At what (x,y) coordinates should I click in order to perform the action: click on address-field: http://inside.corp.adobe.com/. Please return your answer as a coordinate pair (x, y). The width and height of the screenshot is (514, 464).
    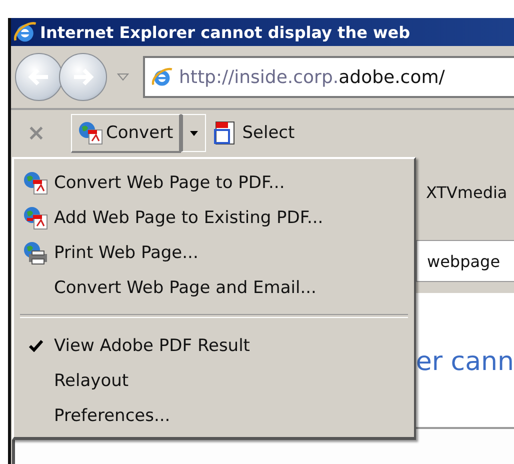
    Looking at the image, I should click on (328, 77).